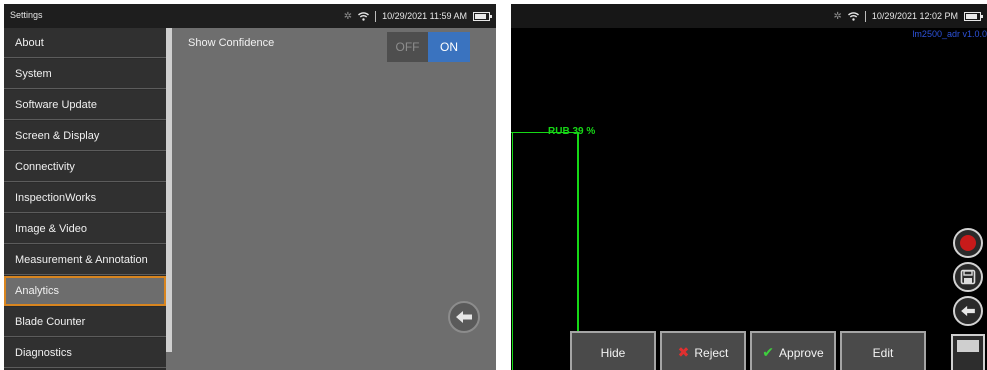 The height and width of the screenshot is (370, 987). I want to click on status-indicators: ✲ 10/29/2021 12:02 PM, so click(908, 16).